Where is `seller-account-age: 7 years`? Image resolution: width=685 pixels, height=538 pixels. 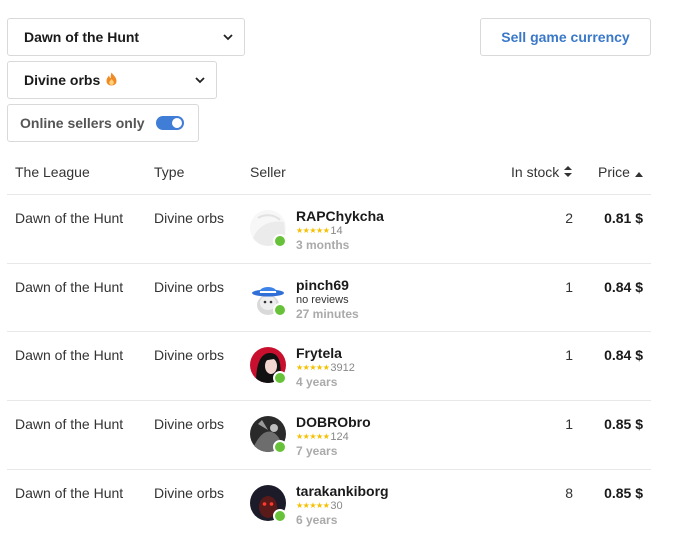
seller-account-age: 7 years is located at coordinates (317, 451).